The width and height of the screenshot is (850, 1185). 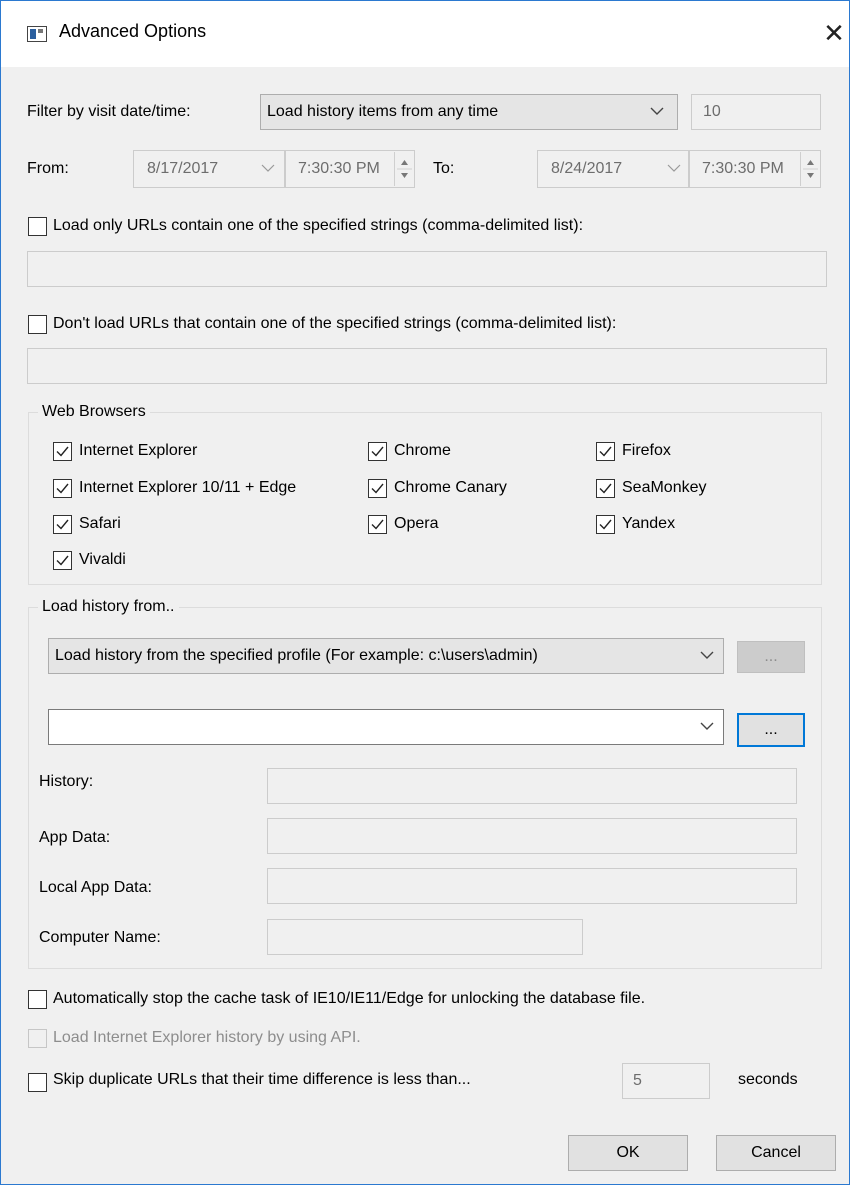 What do you see at coordinates (37, 1038) in the screenshot?
I see `ie-api-checkbox` at bounding box center [37, 1038].